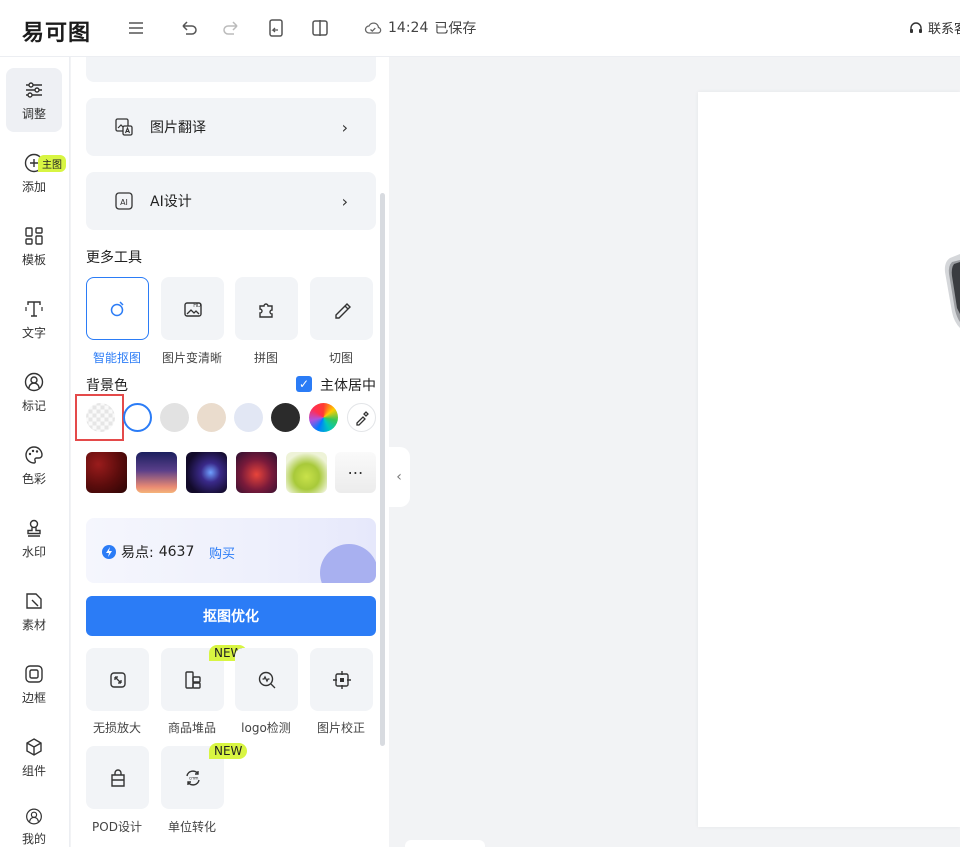 This screenshot has height=847, width=960. Describe the element at coordinates (266, 679) in the screenshot. I see `tool-logo-detect` at that location.